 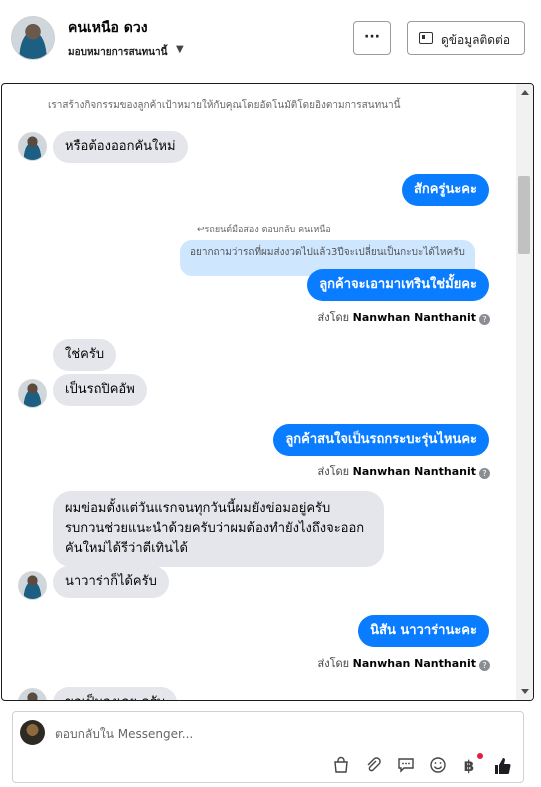 I want to click on contact-avatar, so click(x=33, y=38).